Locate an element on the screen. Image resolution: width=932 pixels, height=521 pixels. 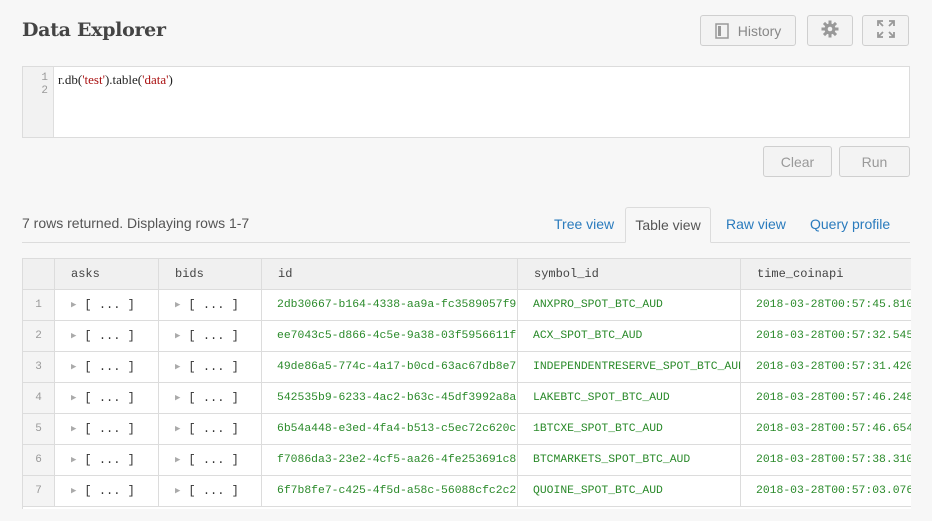
tab-tree-view: Tree view is located at coordinates (584, 224).